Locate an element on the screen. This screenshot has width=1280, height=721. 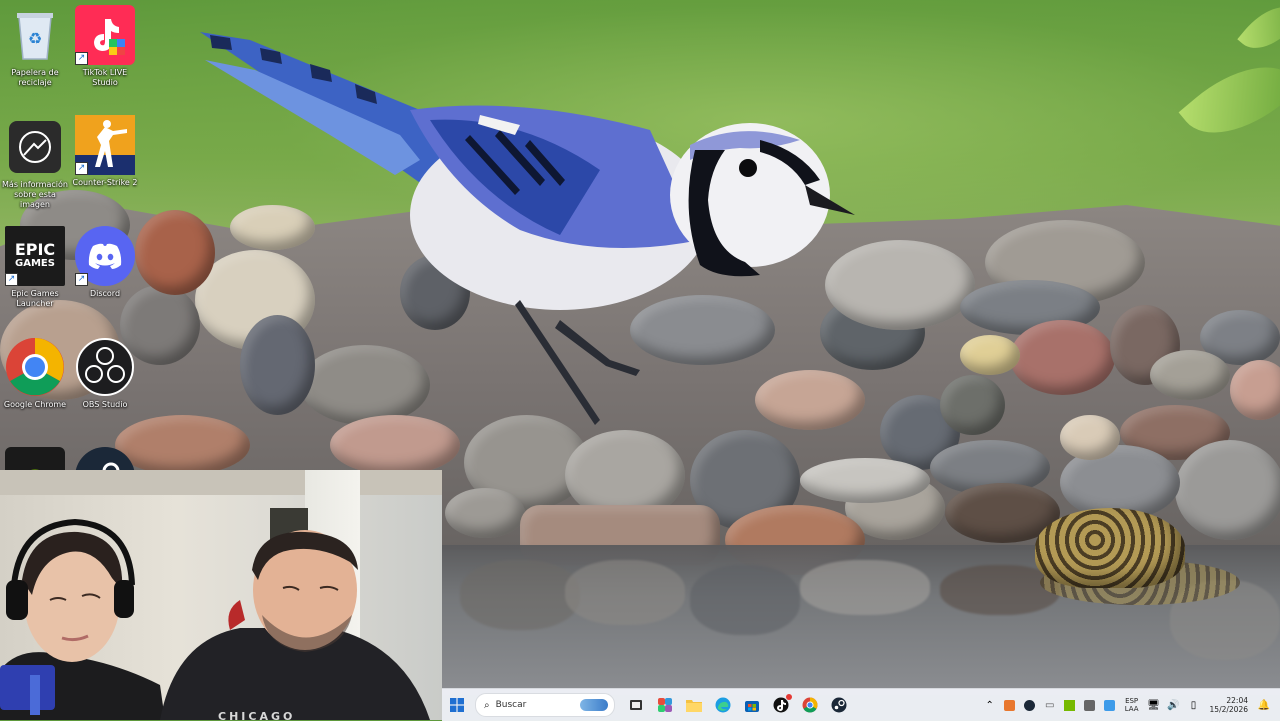
chat-bubble-icon: ▭ is located at coordinates (1049, 705).